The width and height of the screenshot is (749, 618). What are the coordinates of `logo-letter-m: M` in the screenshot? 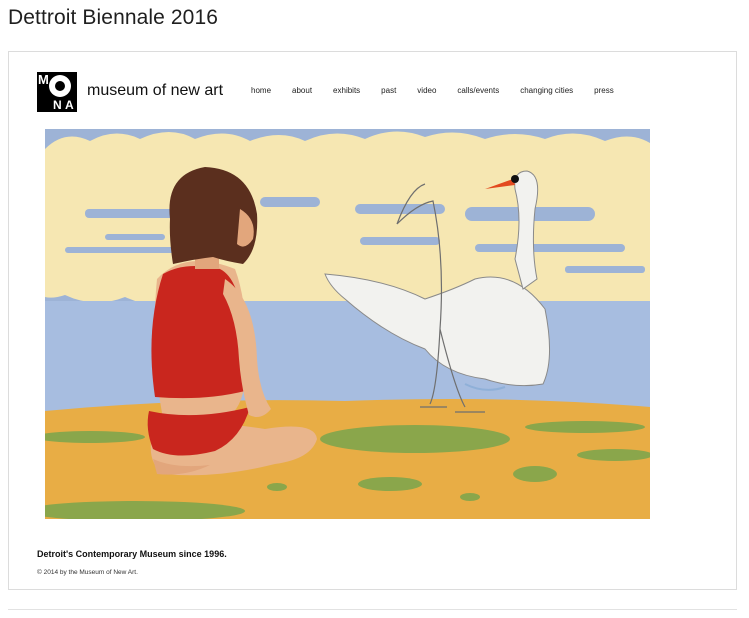 It's located at (43, 79).